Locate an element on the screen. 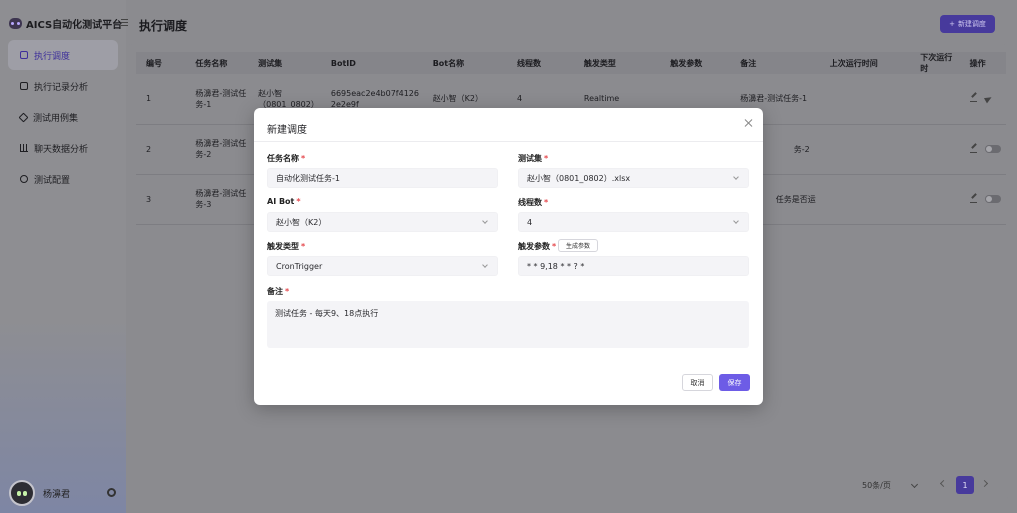 This screenshot has height=513, width=1017. page-title: 执行调度 is located at coordinates (163, 26).